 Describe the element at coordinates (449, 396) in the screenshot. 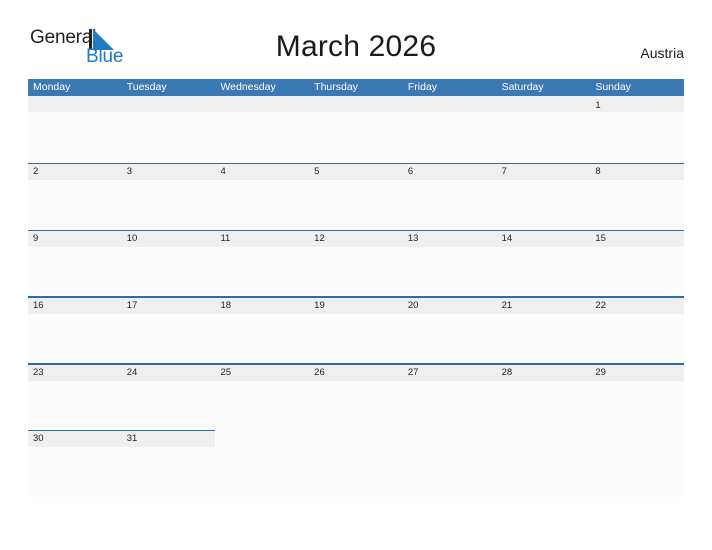

I see `calendar-day-cell: 27` at that location.